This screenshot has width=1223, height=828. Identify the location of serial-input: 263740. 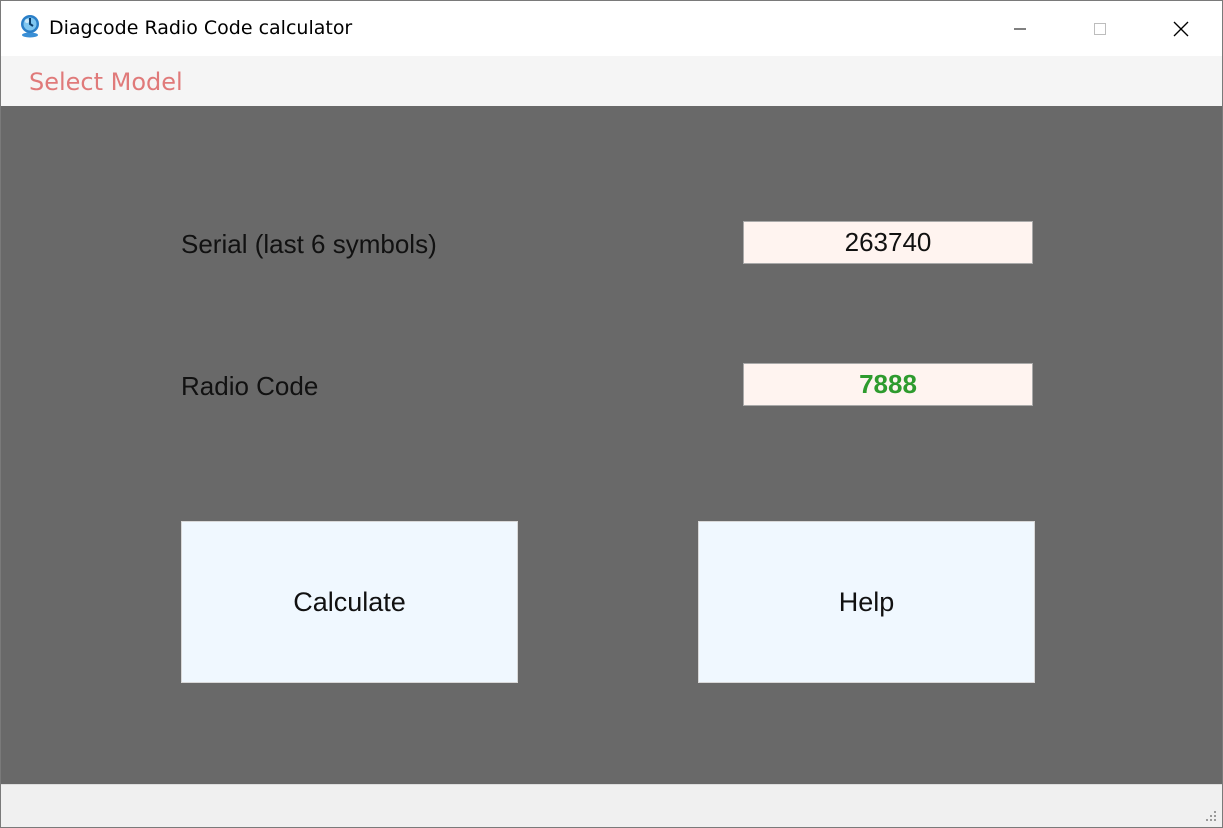
(888, 242).